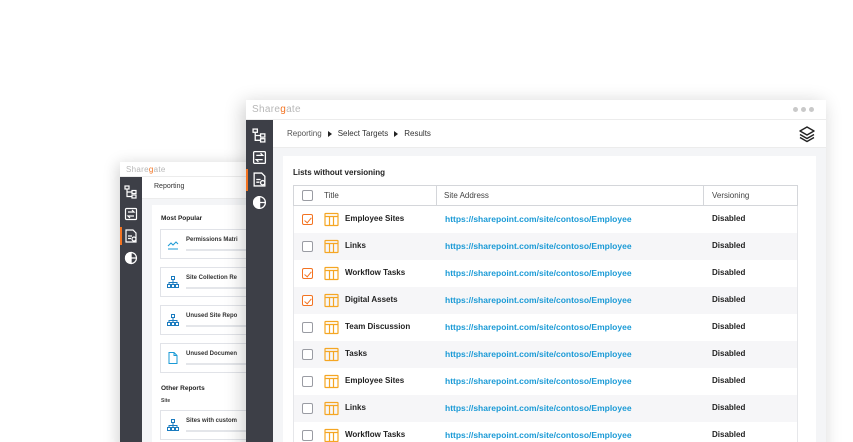  Describe the element at coordinates (356, 353) in the screenshot. I see `row-title: Tasks` at that location.